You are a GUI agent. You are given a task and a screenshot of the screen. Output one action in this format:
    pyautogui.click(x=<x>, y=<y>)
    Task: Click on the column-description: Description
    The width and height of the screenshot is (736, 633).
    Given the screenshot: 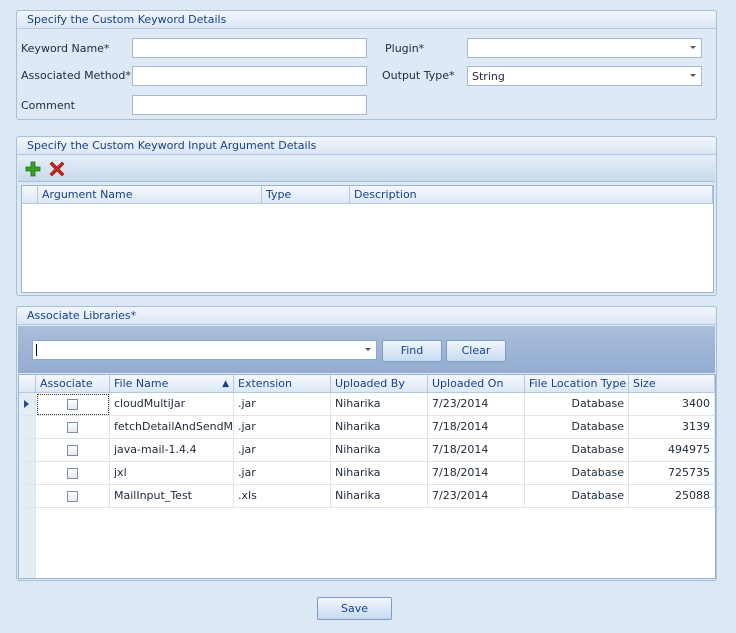 What is the action you would take?
    pyautogui.click(x=531, y=195)
    